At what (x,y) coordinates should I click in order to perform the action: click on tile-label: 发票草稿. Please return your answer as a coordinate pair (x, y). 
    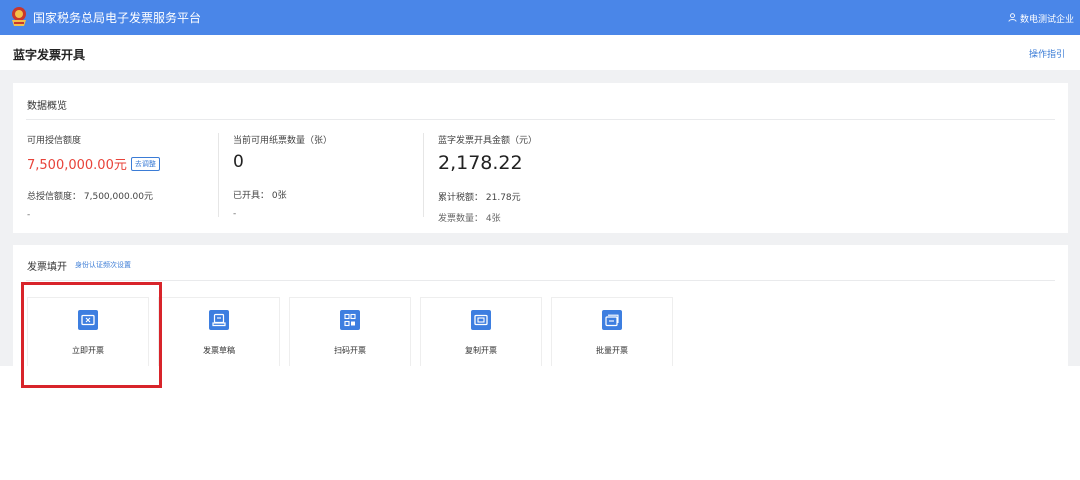
    Looking at the image, I should click on (219, 350).